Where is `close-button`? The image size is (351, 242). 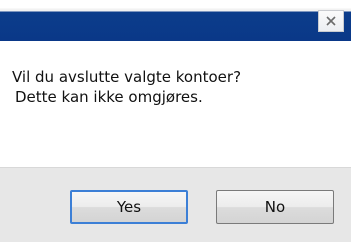
close-button is located at coordinates (331, 21).